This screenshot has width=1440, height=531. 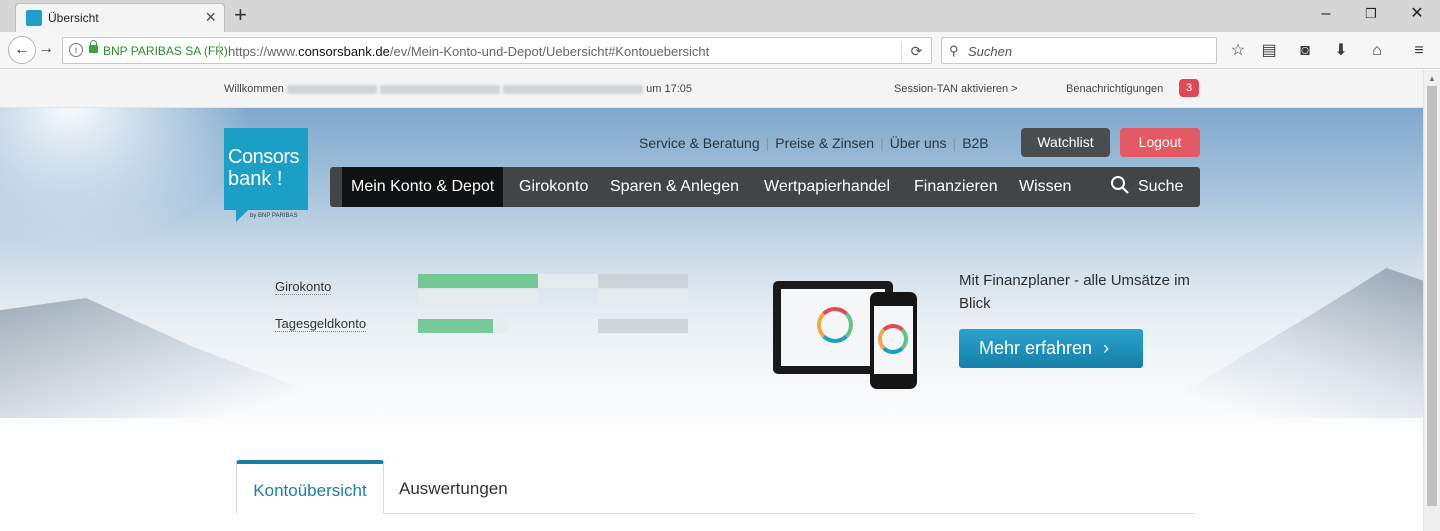 What do you see at coordinates (1269, 51) in the screenshot?
I see `reading-list-icon: ▤` at bounding box center [1269, 51].